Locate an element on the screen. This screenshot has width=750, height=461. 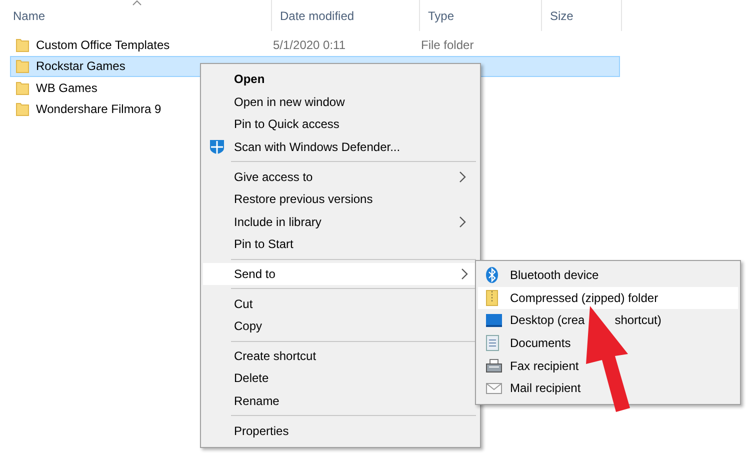
menu-item-label: Compressed (zipped) folder is located at coordinates (584, 297).